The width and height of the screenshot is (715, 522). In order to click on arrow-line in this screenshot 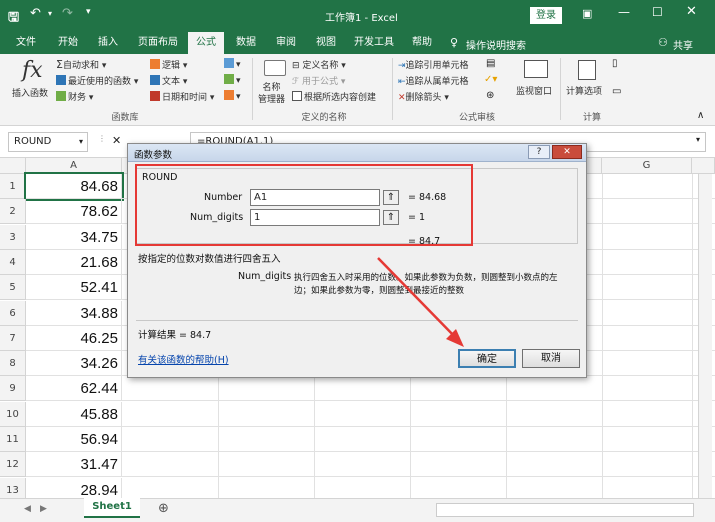, I will do `click(418, 299)`.